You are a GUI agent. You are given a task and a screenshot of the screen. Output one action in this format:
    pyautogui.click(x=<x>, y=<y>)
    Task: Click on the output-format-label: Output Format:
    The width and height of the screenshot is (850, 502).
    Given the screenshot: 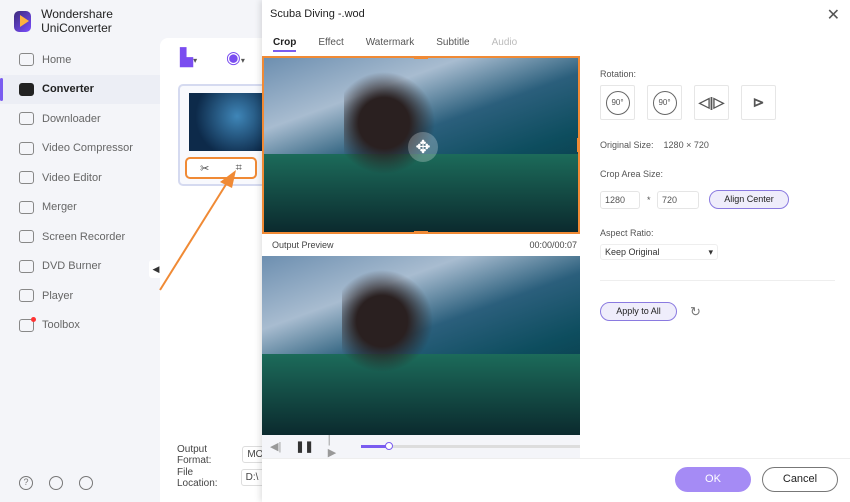 What is the action you would take?
    pyautogui.click(x=194, y=454)
    